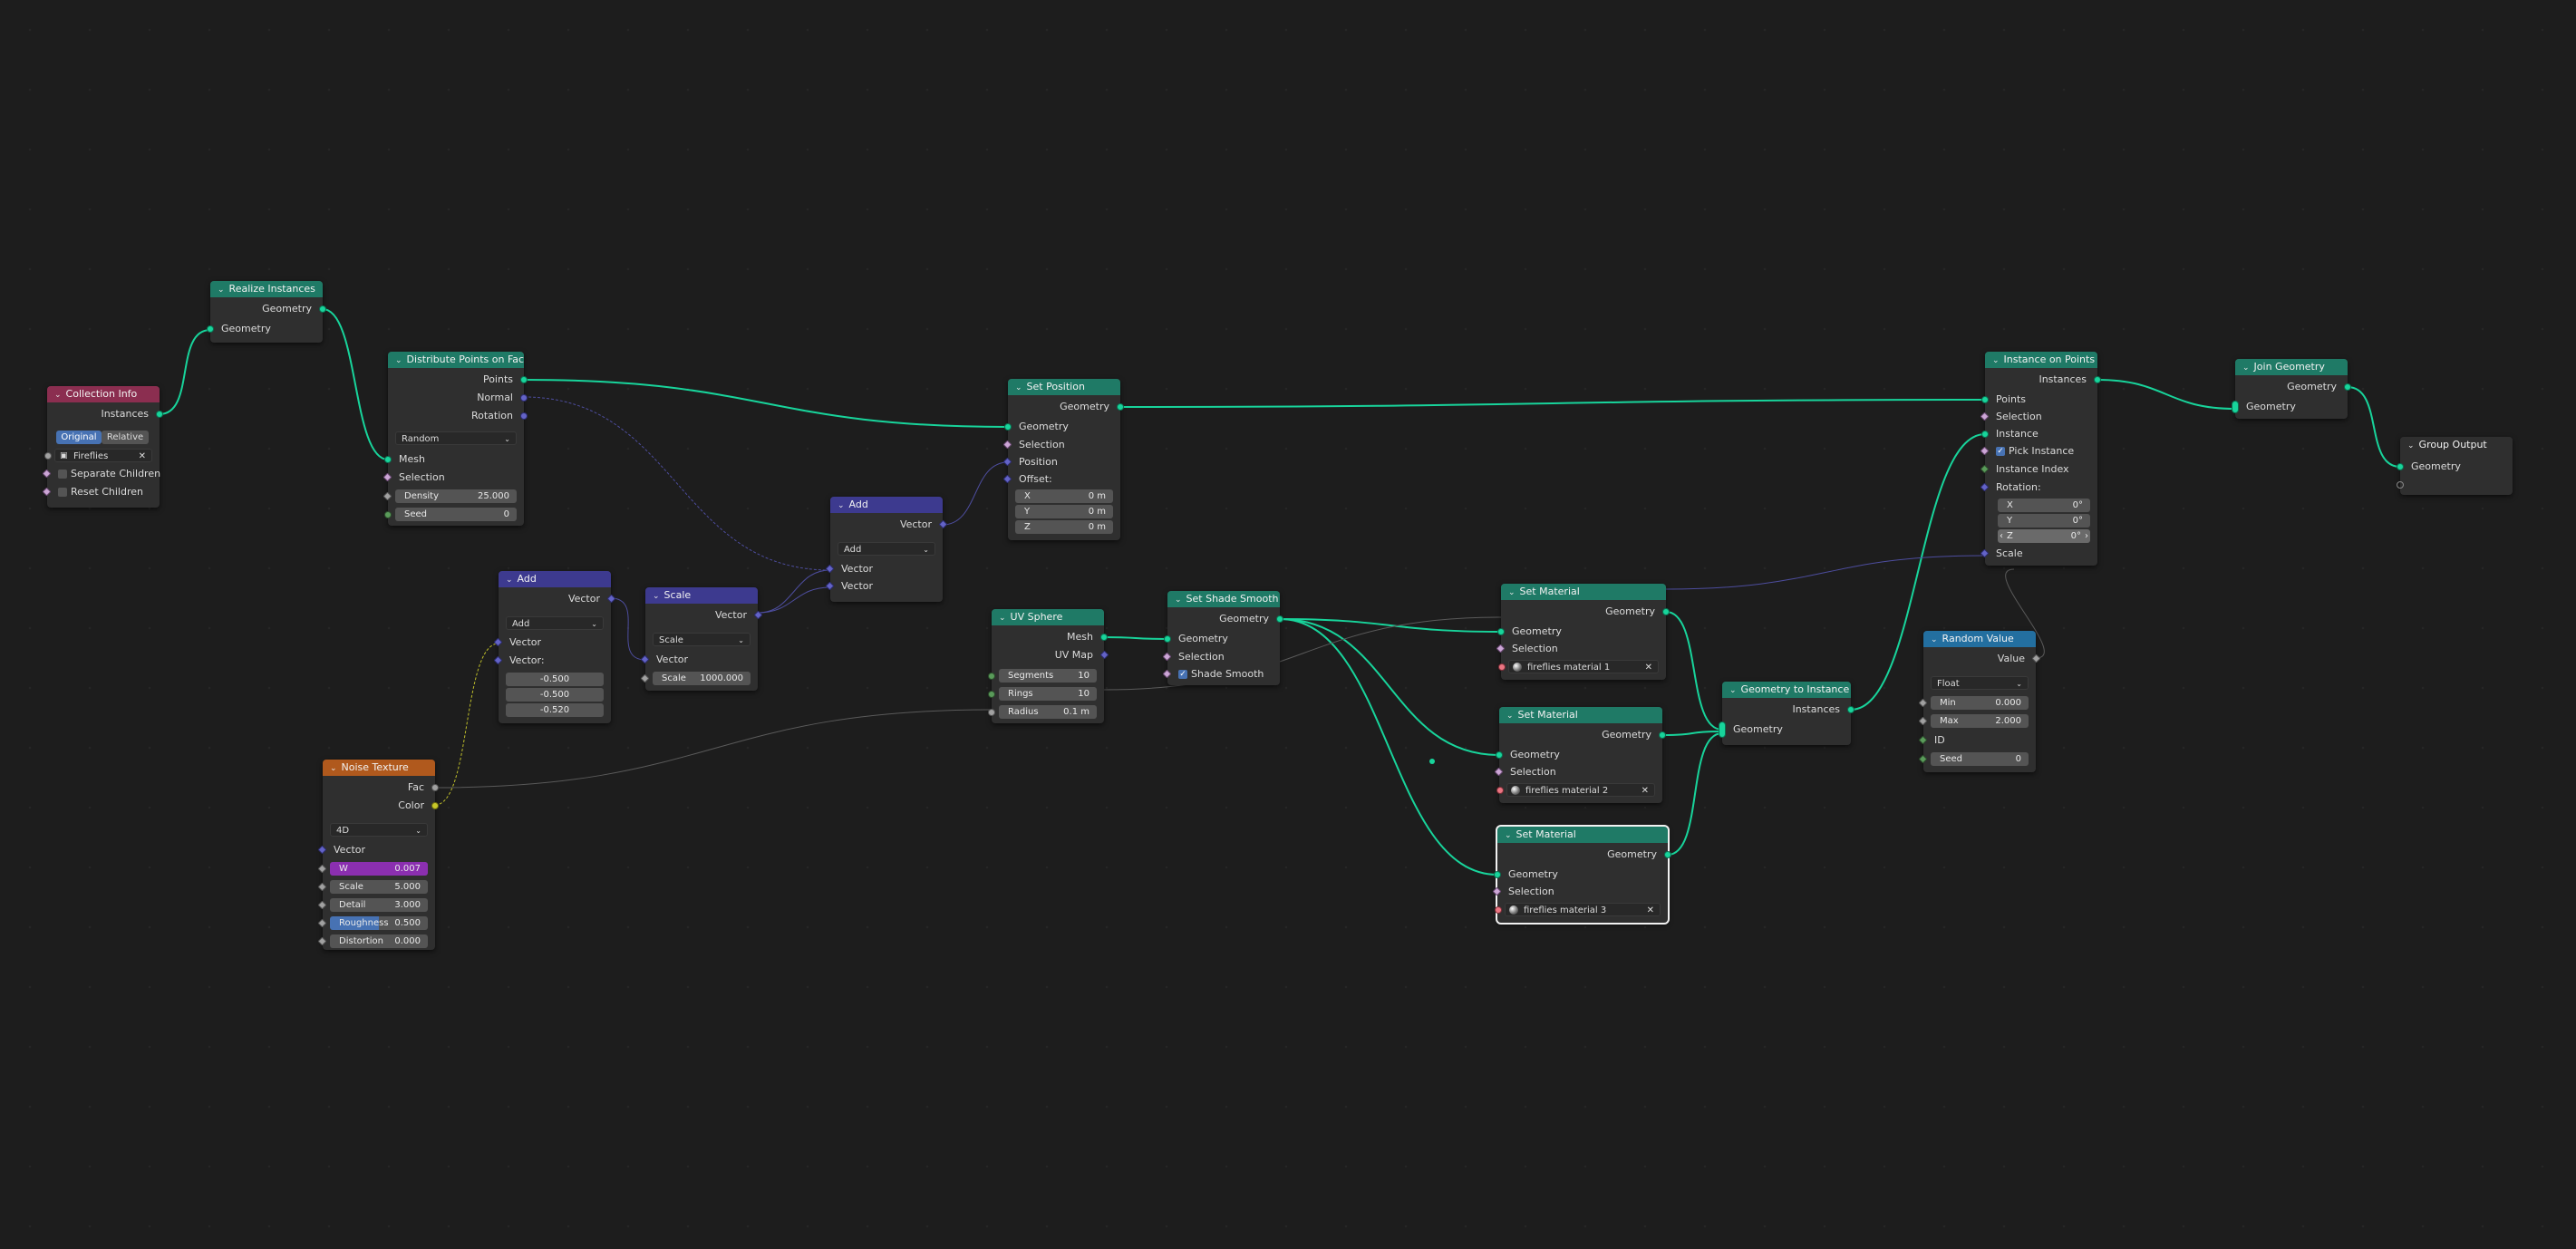 The height and width of the screenshot is (1249, 2576). I want to click on mode-original-button: Original, so click(79, 438).